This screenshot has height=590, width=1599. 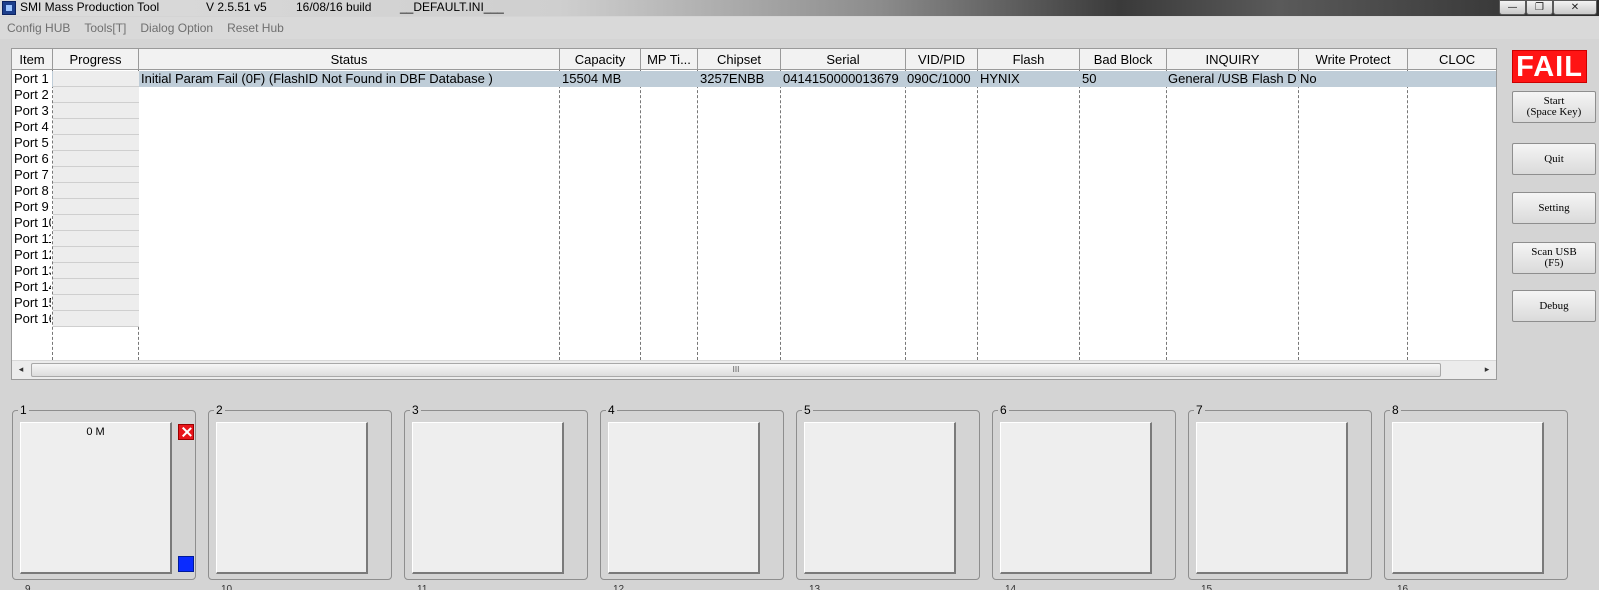 I want to click on close-button: ✕, so click(x=1575, y=7).